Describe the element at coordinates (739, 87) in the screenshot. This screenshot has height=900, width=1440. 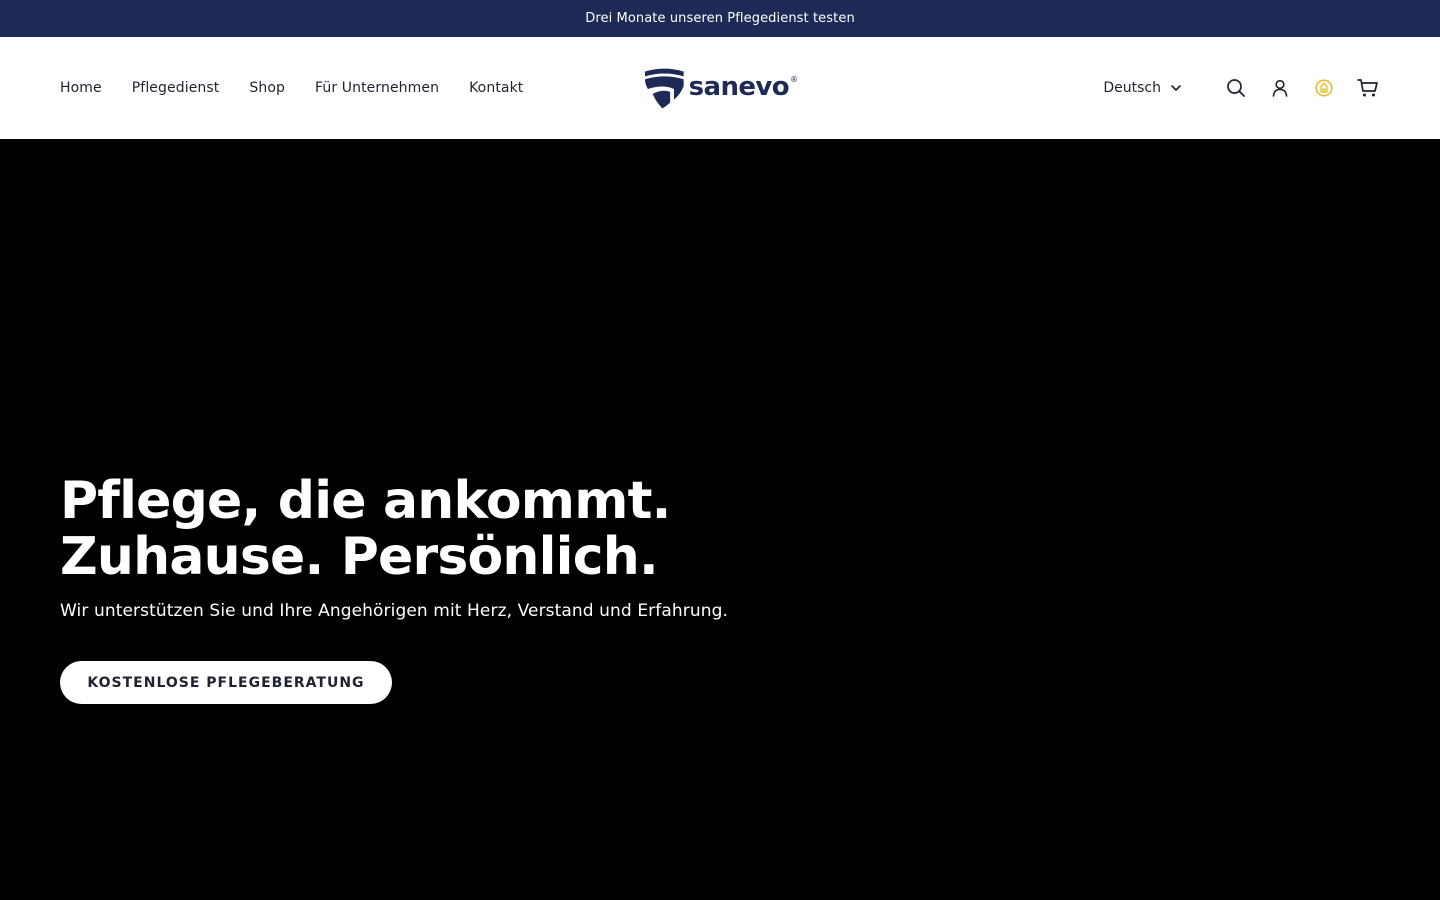
I see `logo-wordmark: sanevo` at that location.